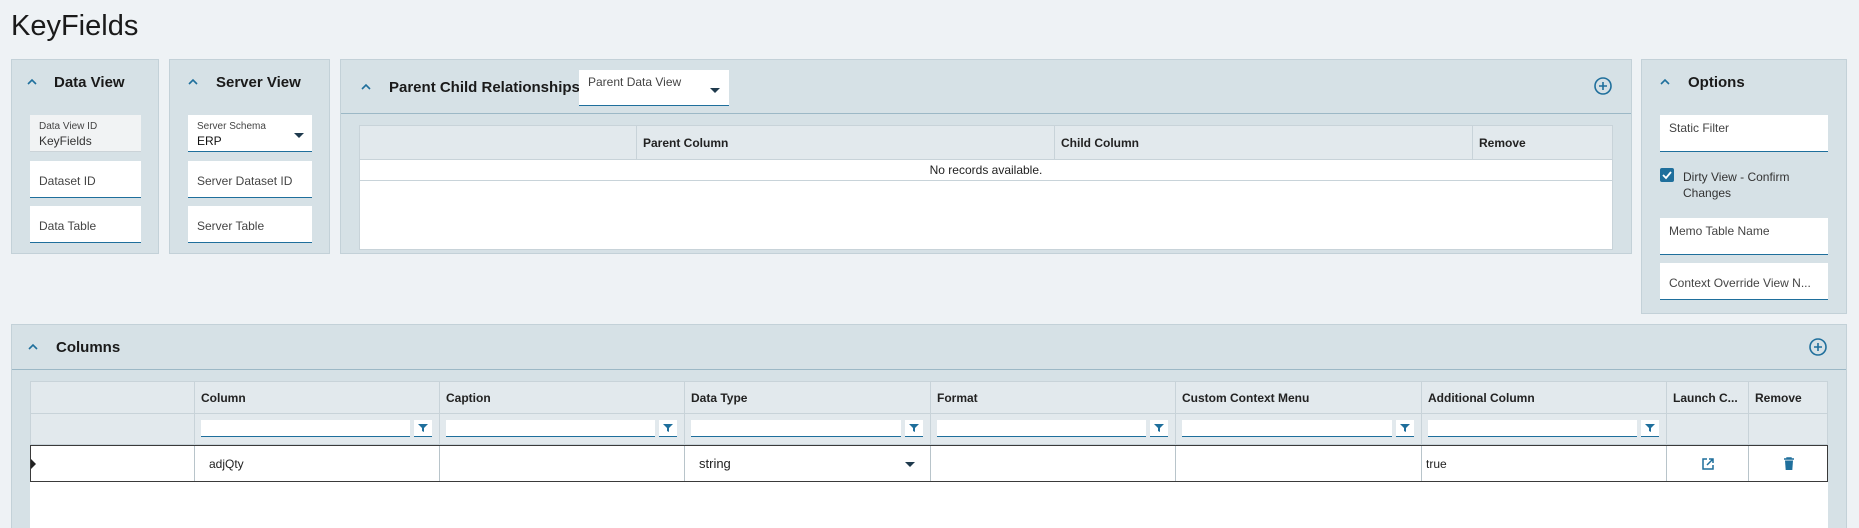 Image resolution: width=1859 pixels, height=528 pixels. I want to click on data-view-id-value: KeyFields, so click(65, 141).